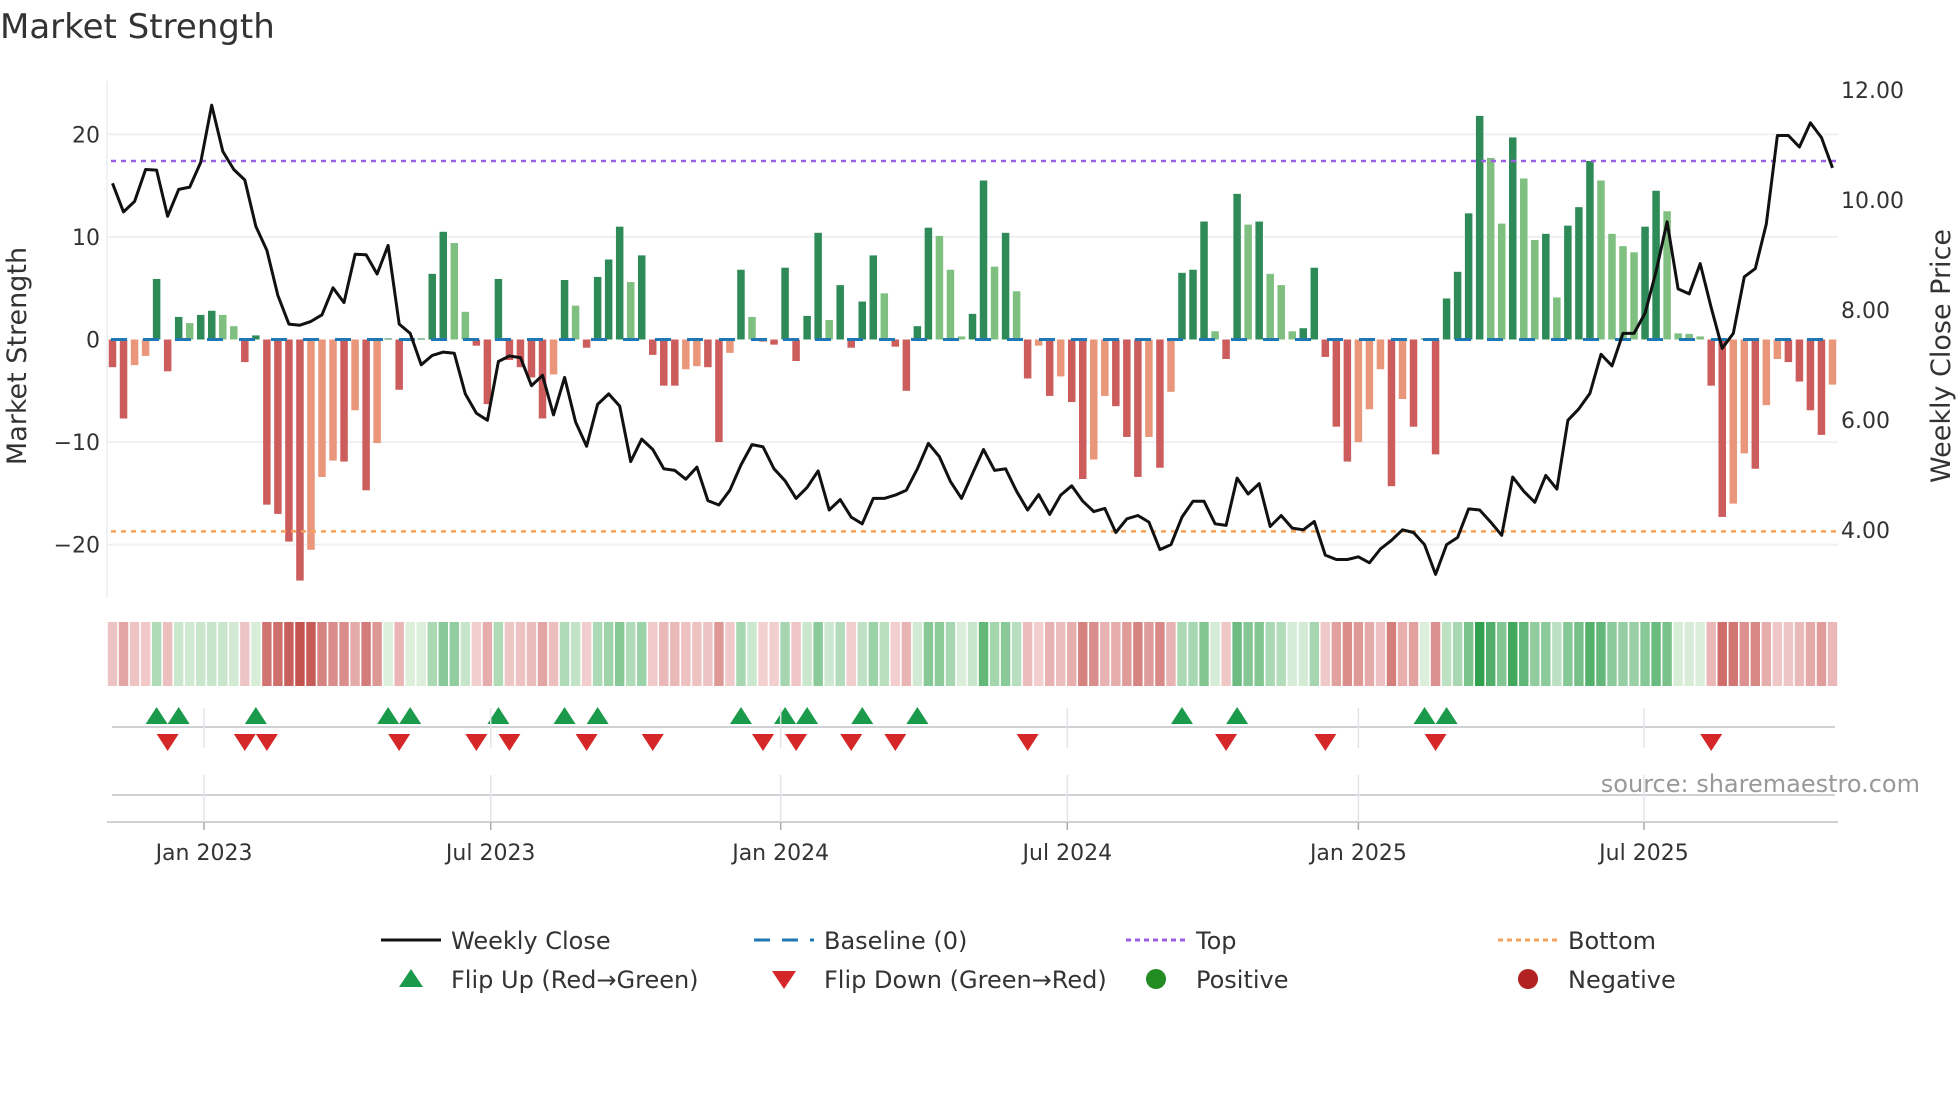 The width and height of the screenshot is (1960, 1102). I want to click on x-tick-label: Jan 2024, so click(779, 853).